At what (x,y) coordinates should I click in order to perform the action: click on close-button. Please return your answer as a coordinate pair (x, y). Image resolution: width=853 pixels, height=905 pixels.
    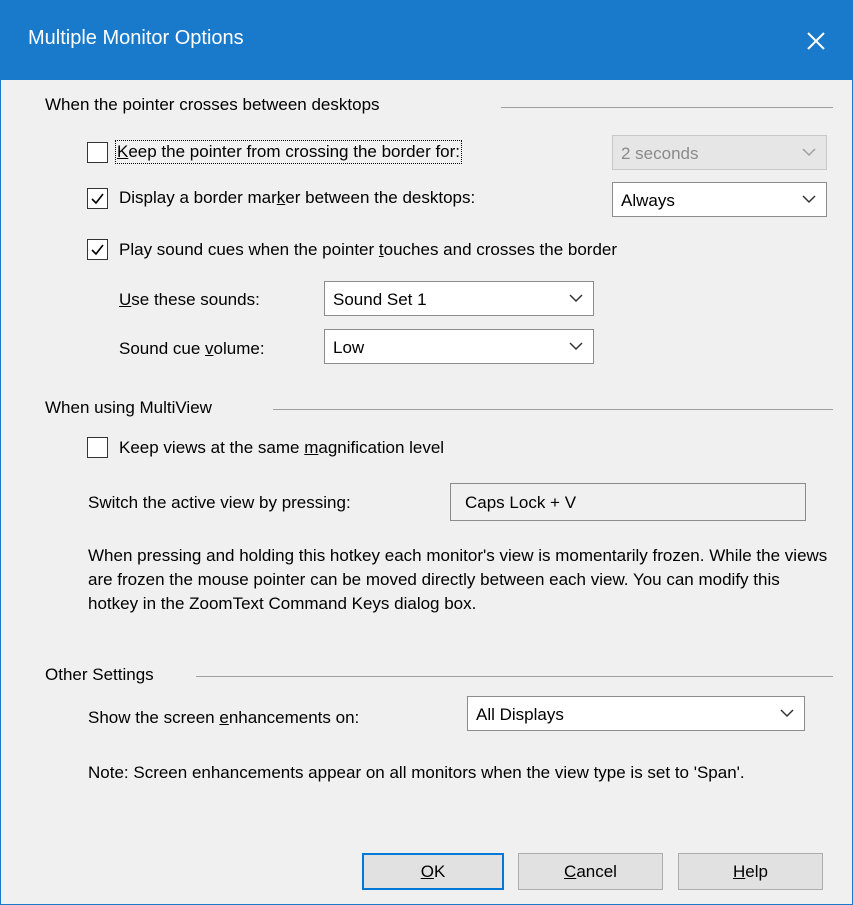
    Looking at the image, I should click on (816, 40).